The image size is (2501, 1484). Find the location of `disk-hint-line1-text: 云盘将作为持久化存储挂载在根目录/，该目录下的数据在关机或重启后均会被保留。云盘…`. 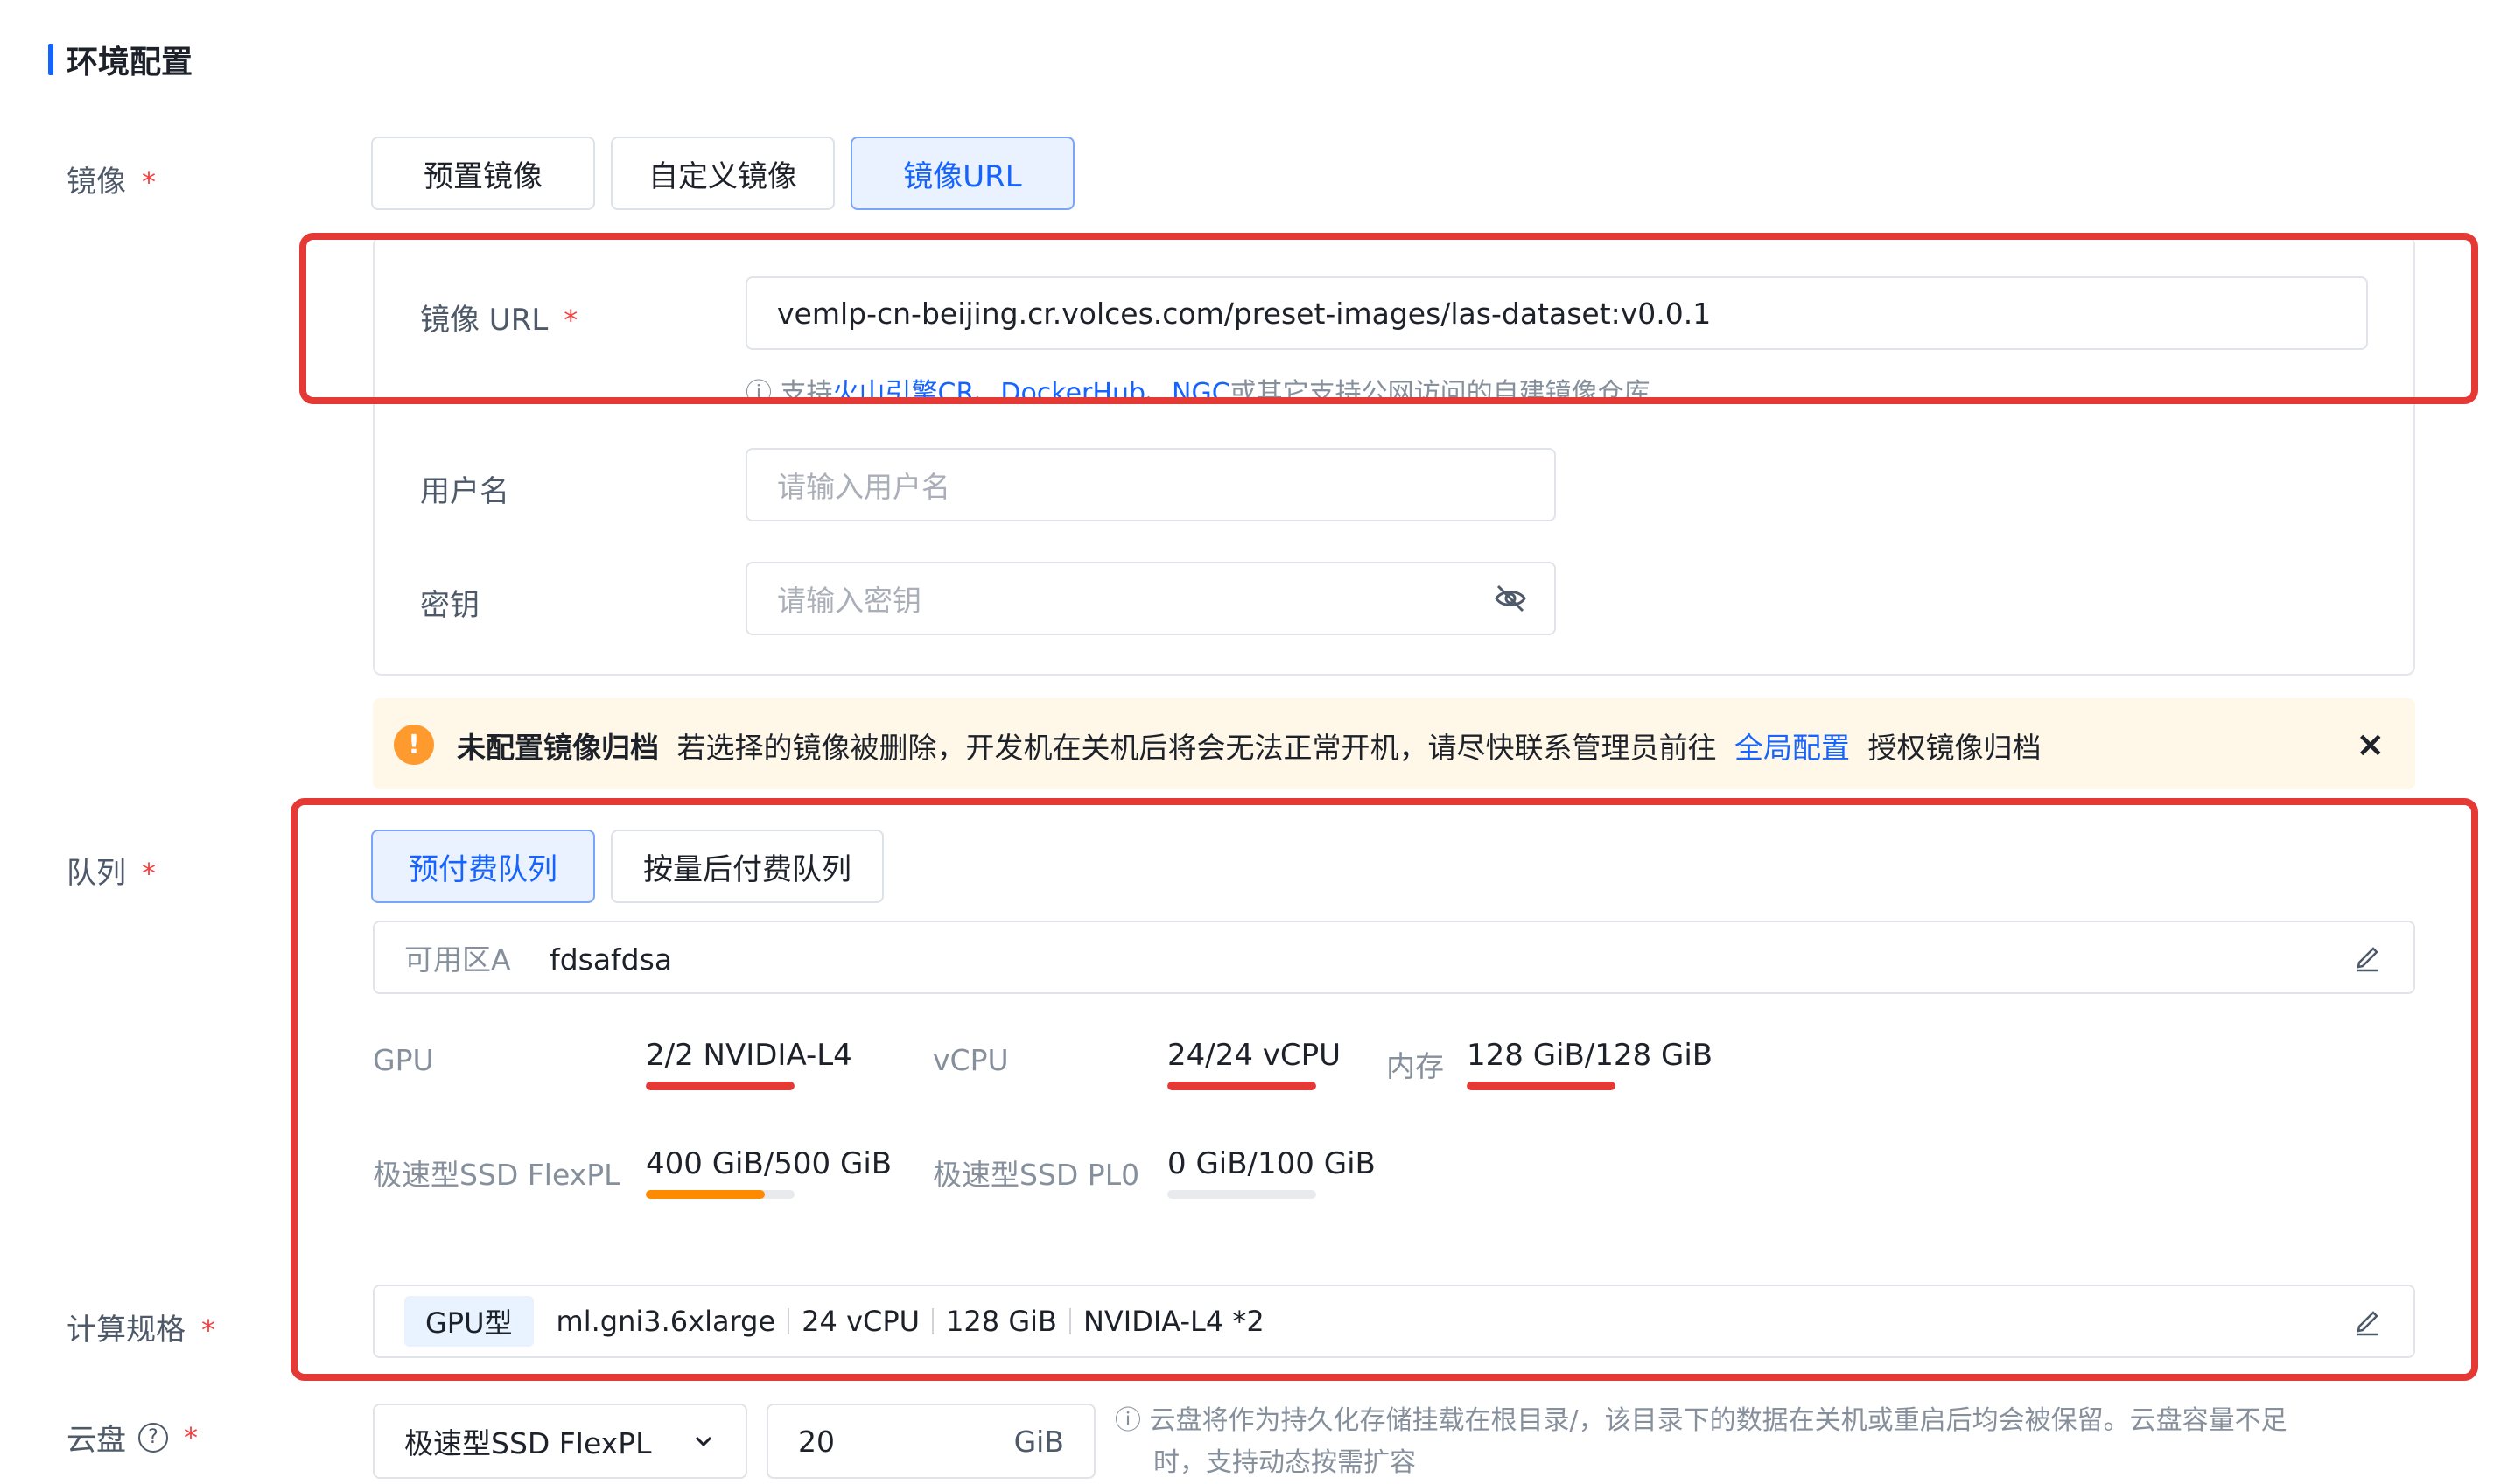

disk-hint-line1-text: 云盘将作为持久化存储挂载在根目录/，该目录下的数据在关机或重启后均会被保留。云盘… is located at coordinates (1718, 1420).